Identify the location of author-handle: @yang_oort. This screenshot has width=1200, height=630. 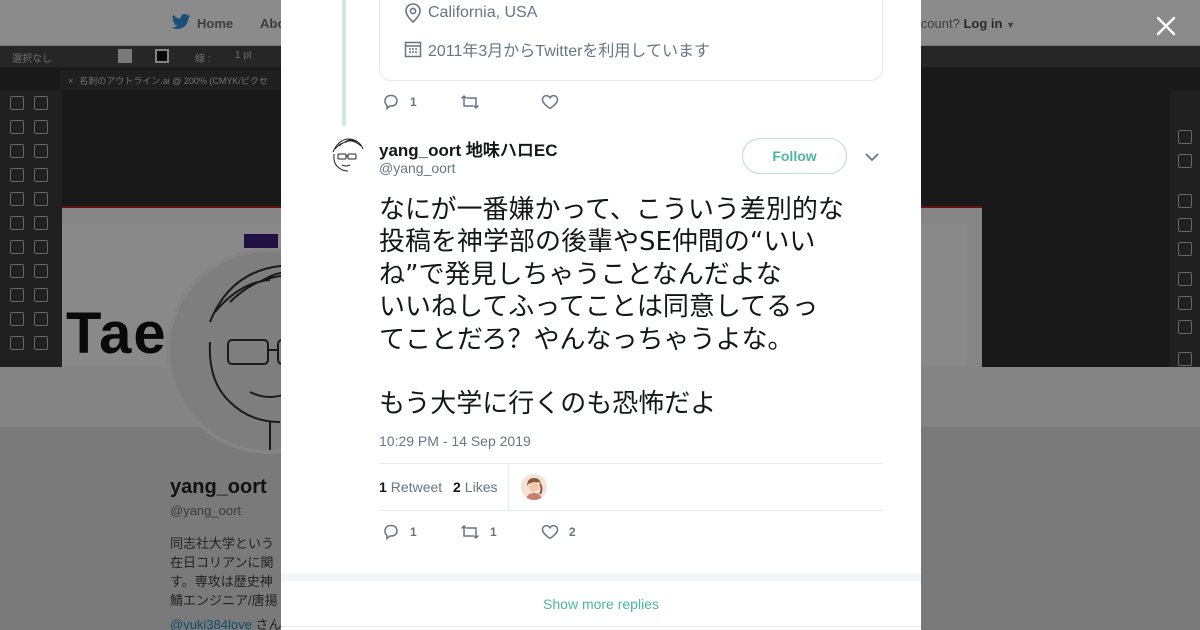
(417, 168).